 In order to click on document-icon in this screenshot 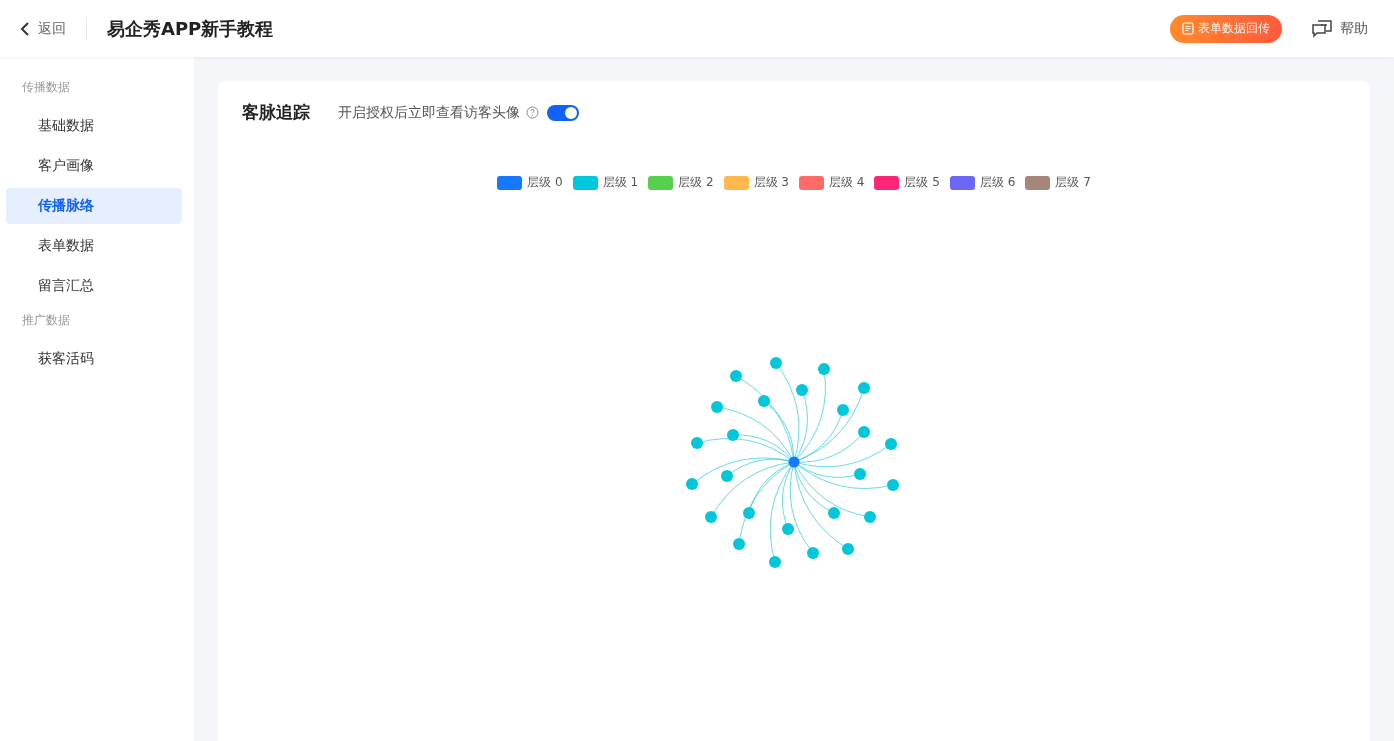, I will do `click(1188, 28)`.